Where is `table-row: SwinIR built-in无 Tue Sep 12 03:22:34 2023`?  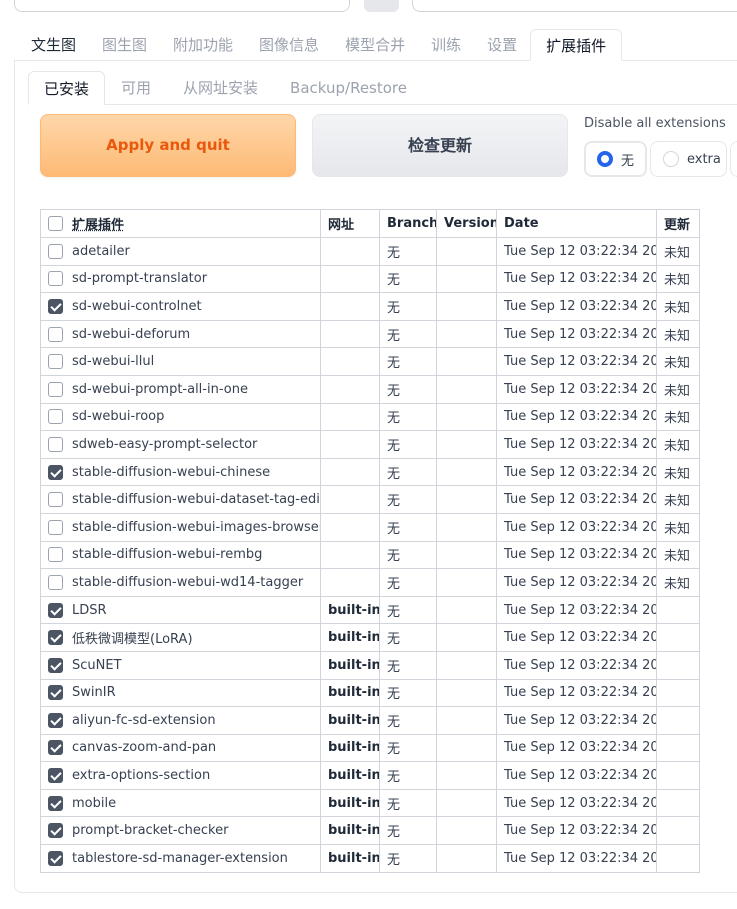
table-row: SwinIR built-in无 Tue Sep 12 03:22:34 2023 is located at coordinates (370, 693).